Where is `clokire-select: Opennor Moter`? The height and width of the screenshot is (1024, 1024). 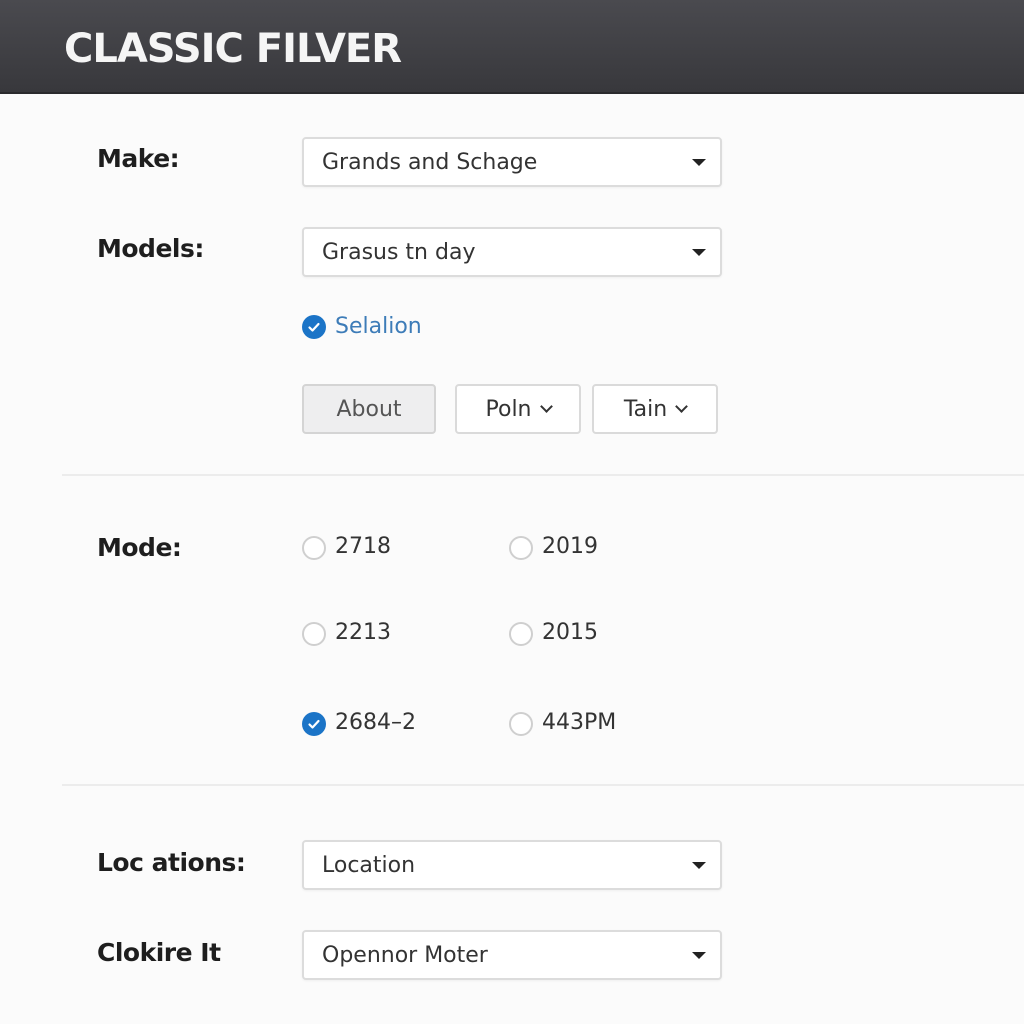
clokire-select: Opennor Moter is located at coordinates (512, 955).